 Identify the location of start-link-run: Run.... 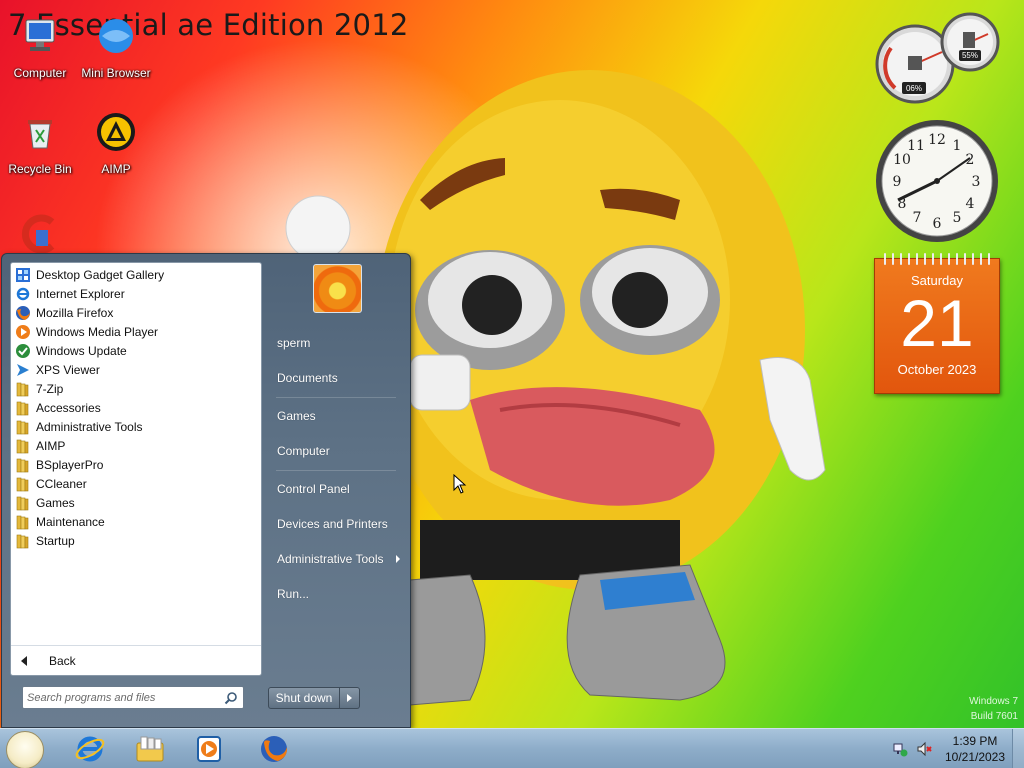
(336, 594).